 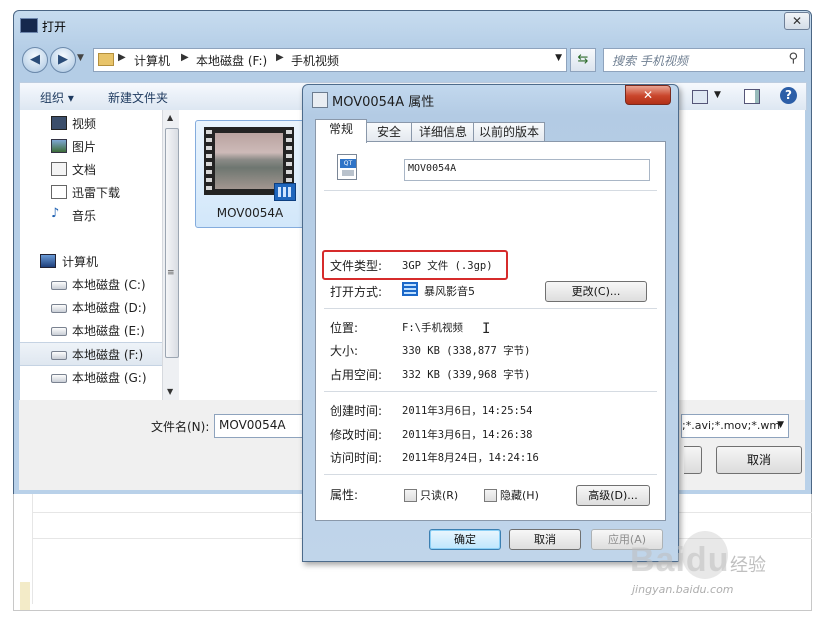 I want to click on size-value: 330 KB (338,877 字节), so click(x=466, y=351).